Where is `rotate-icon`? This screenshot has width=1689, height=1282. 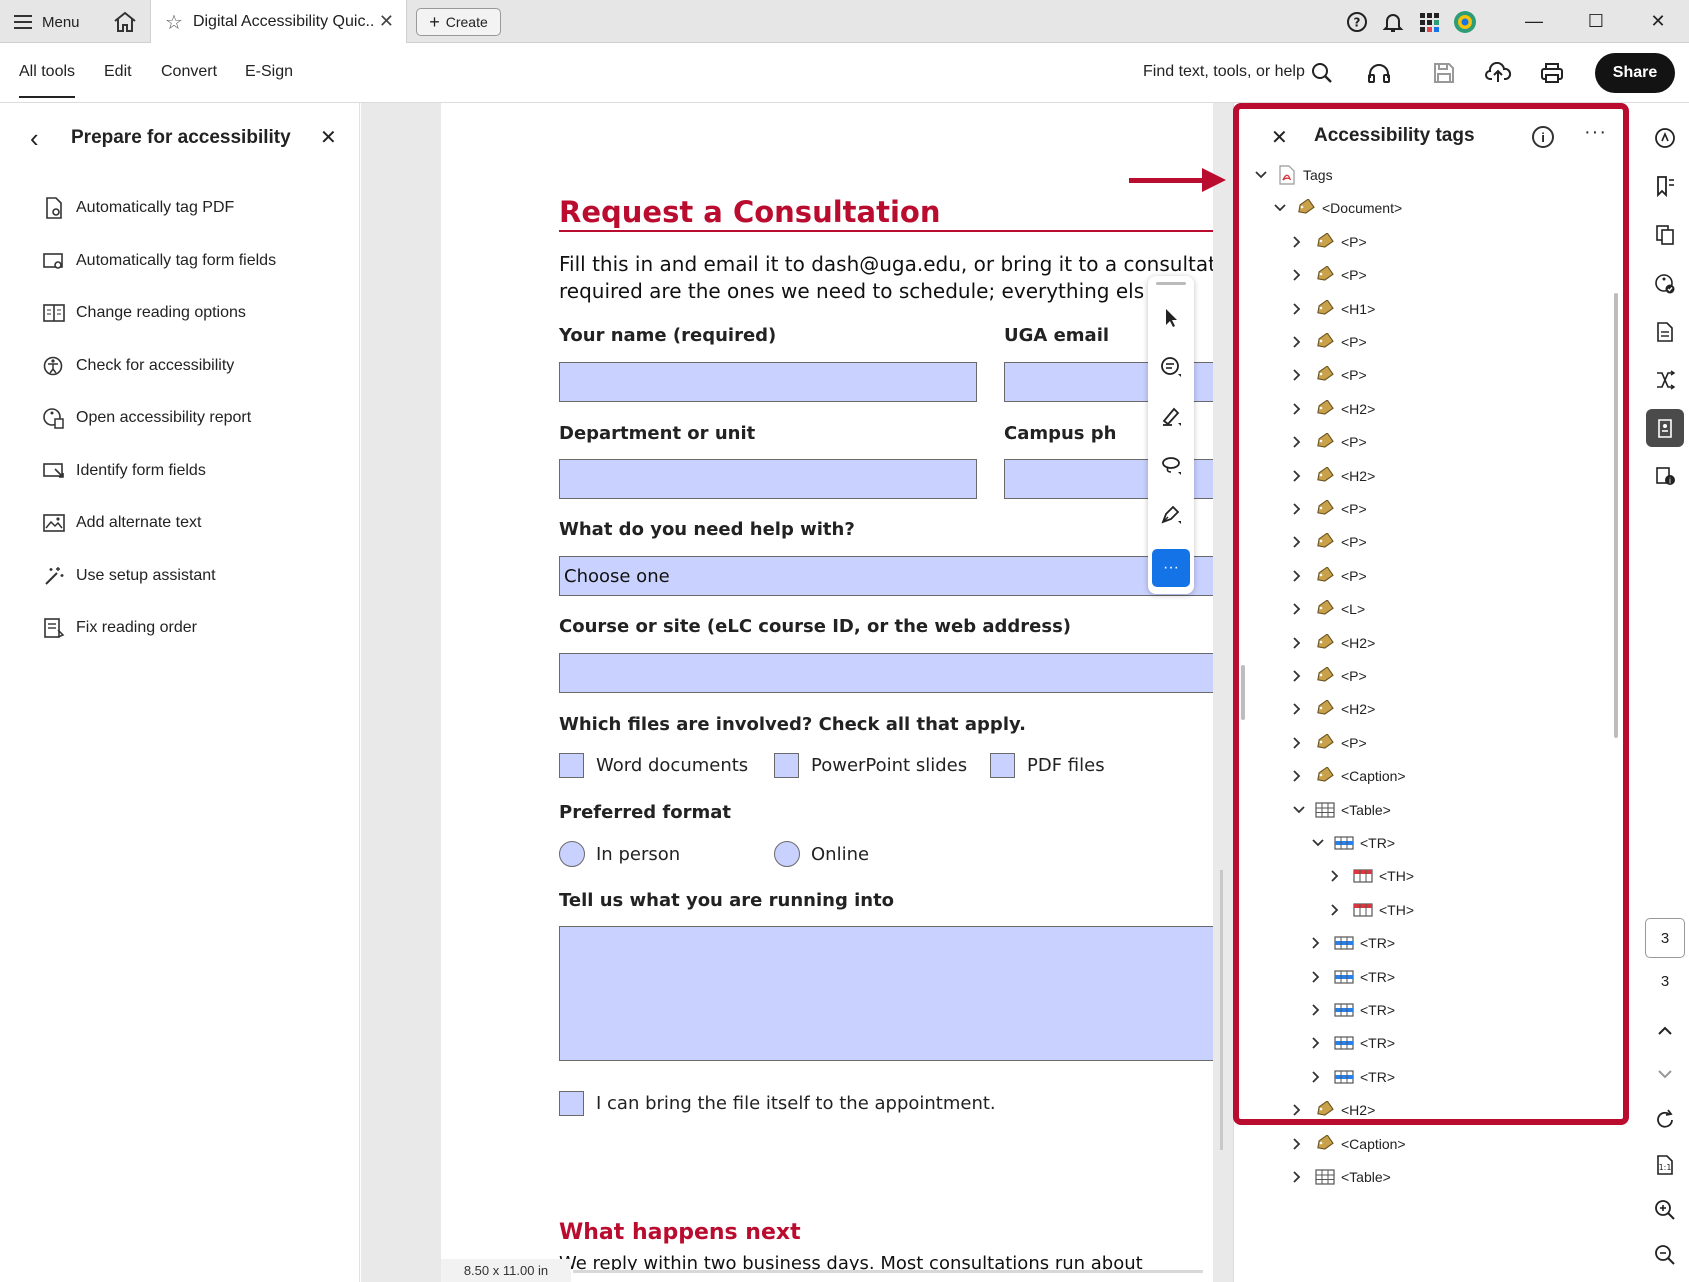 rotate-icon is located at coordinates (1665, 1120).